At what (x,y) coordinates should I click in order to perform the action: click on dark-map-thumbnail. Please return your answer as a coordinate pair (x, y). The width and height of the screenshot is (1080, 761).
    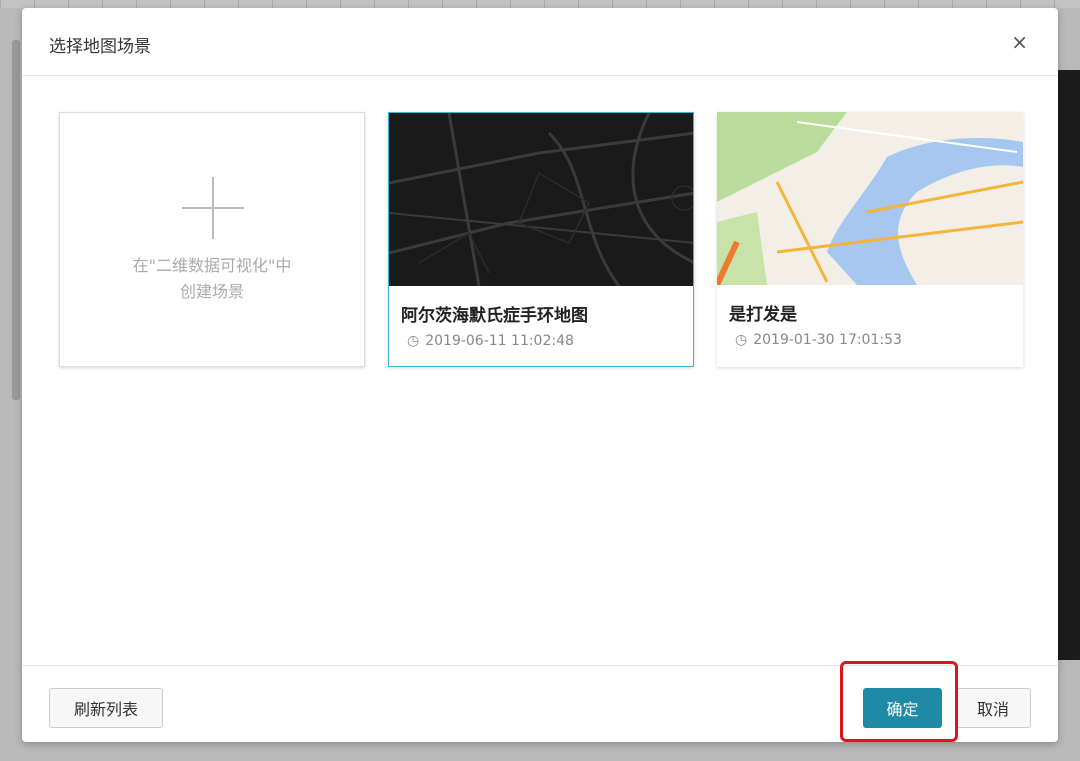
    Looking at the image, I should click on (541, 199).